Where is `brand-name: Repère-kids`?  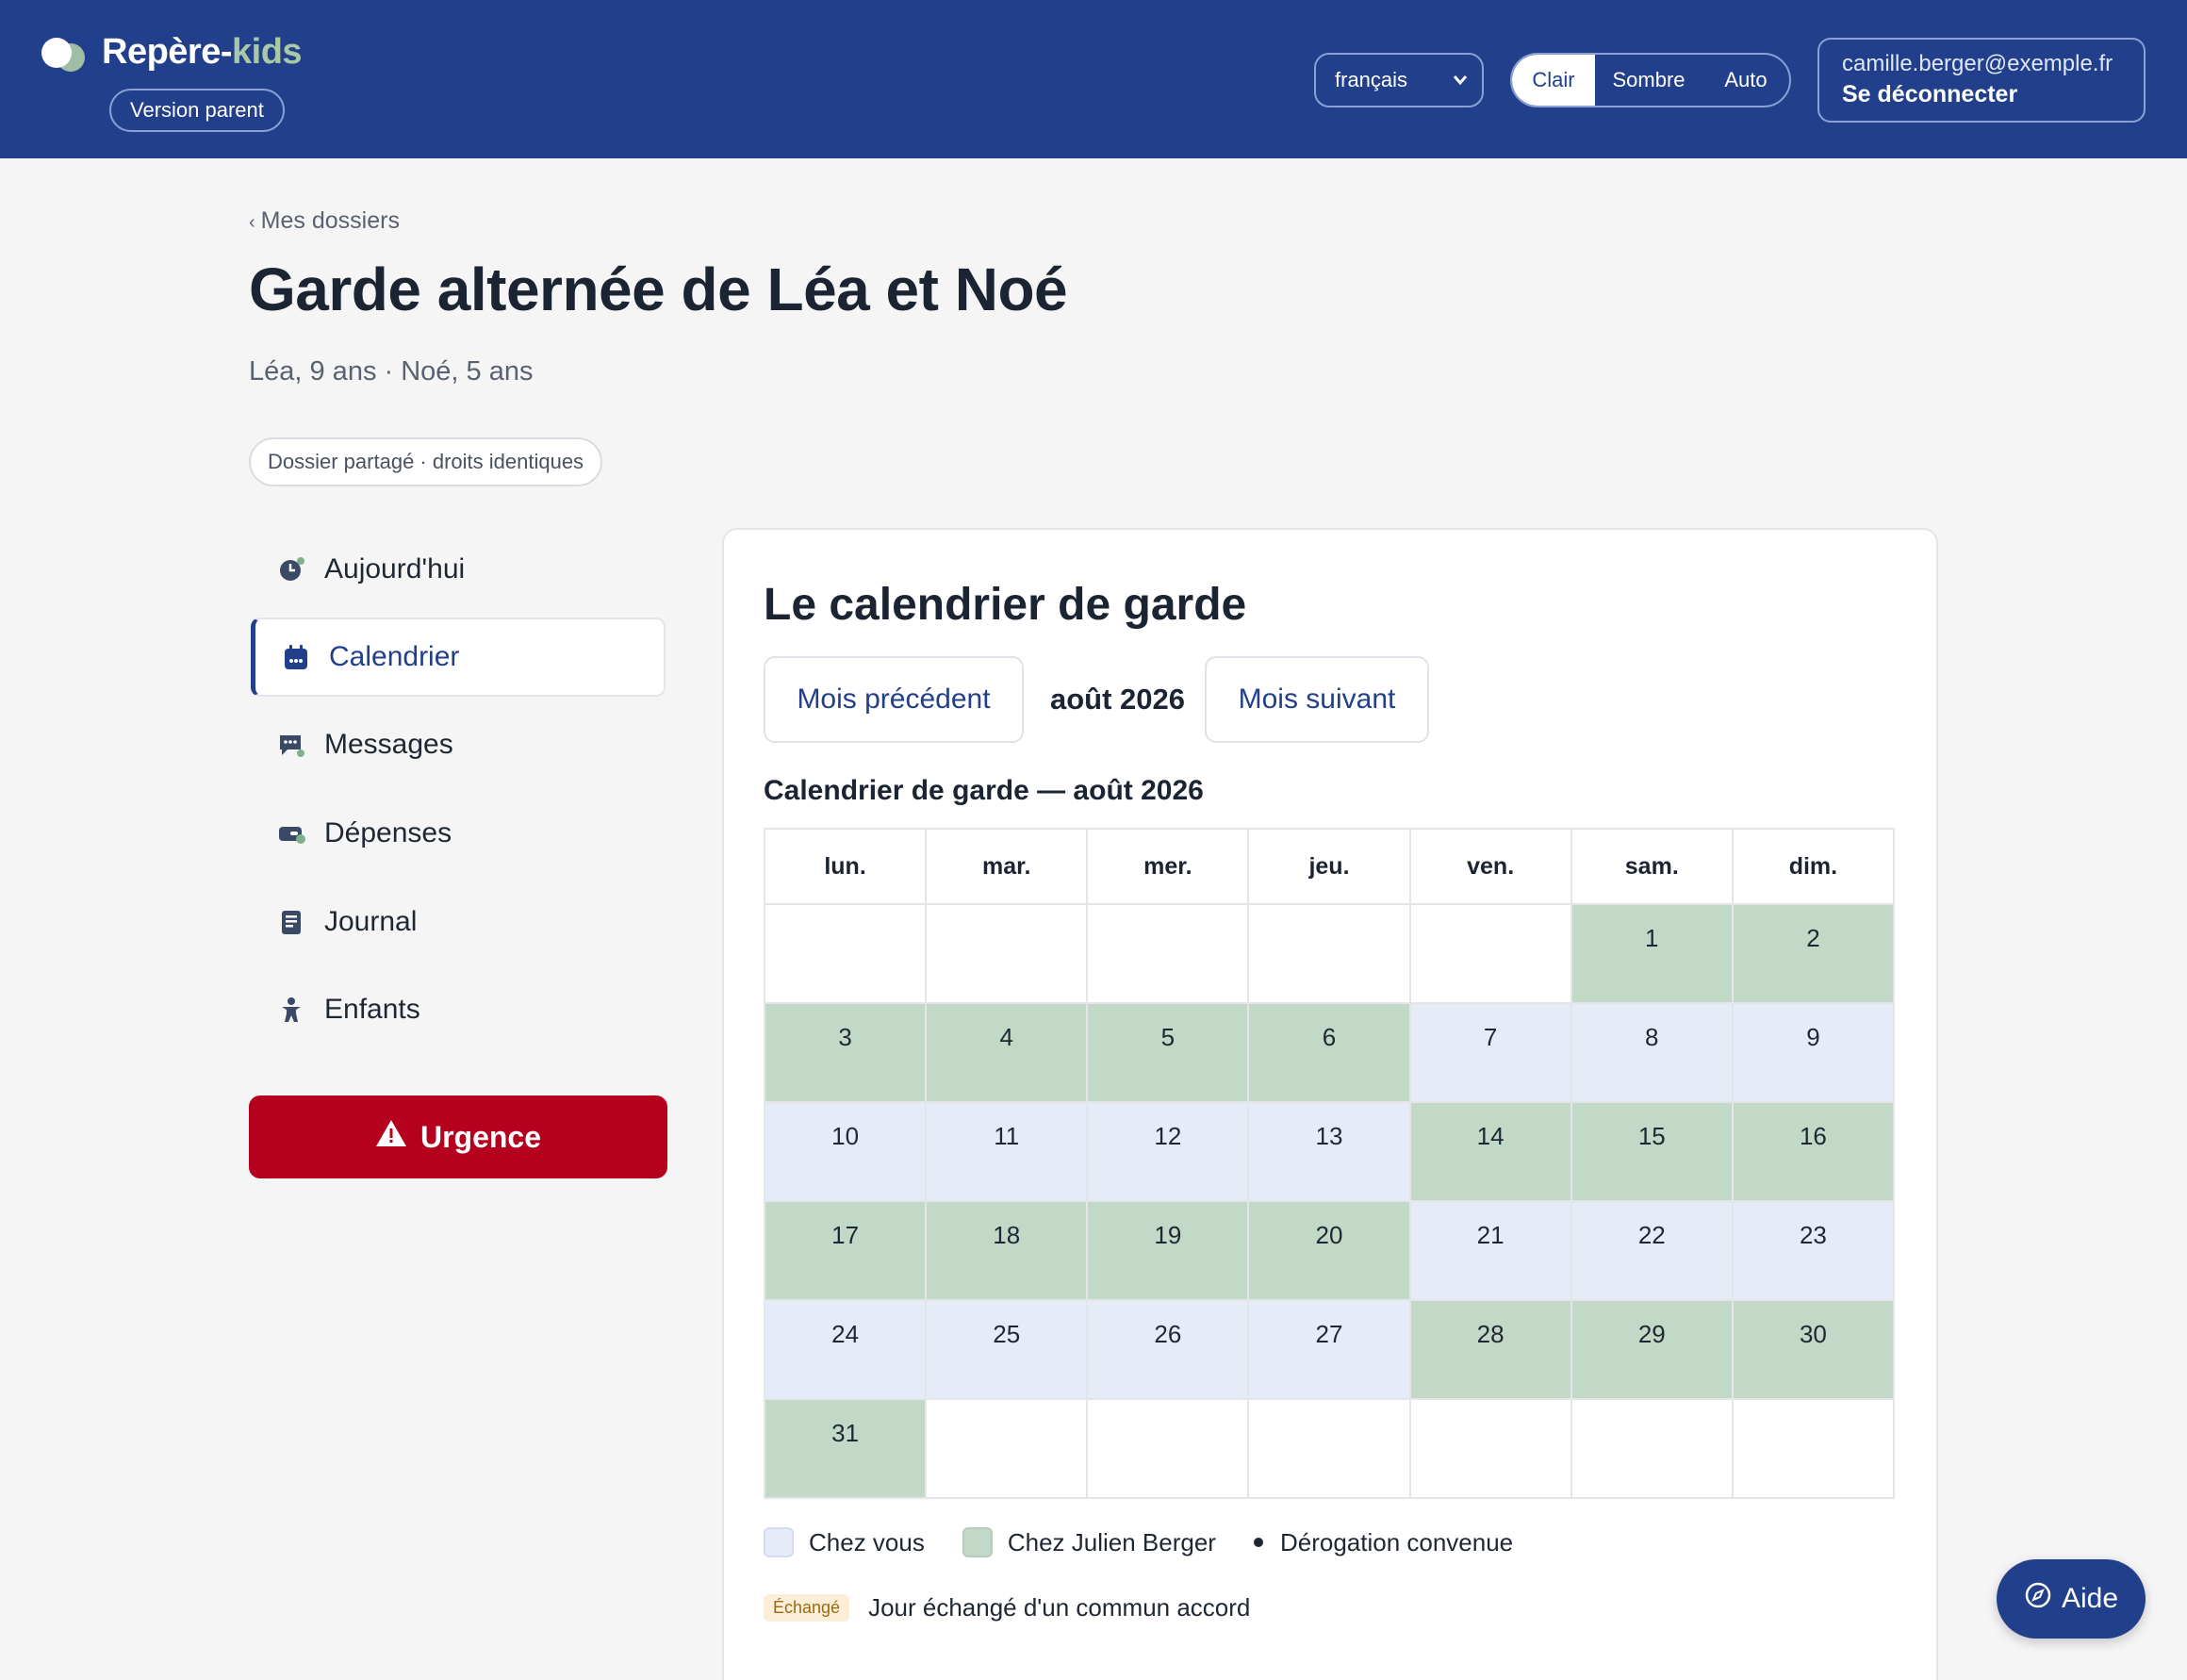
brand-name: Repère-kids is located at coordinates (202, 52).